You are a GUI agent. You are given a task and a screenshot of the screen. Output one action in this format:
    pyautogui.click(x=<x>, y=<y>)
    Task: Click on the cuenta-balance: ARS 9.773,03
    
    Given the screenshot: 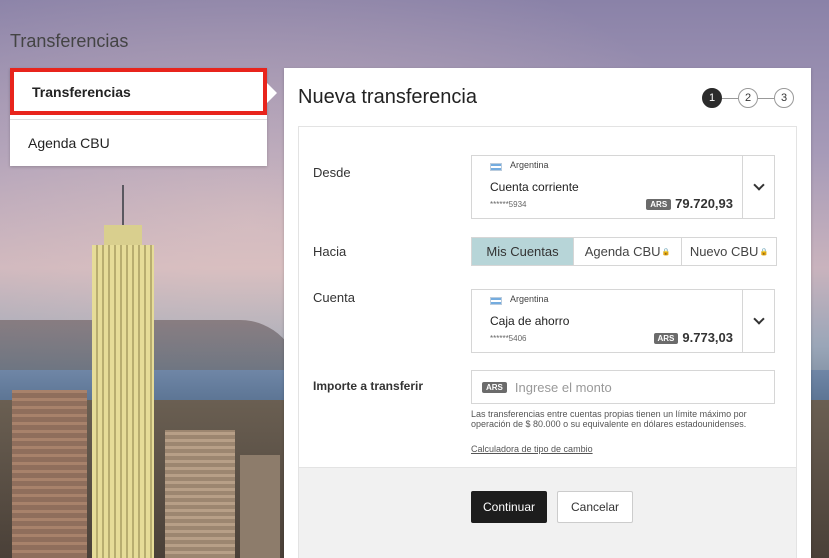 What is the action you would take?
    pyautogui.click(x=693, y=337)
    